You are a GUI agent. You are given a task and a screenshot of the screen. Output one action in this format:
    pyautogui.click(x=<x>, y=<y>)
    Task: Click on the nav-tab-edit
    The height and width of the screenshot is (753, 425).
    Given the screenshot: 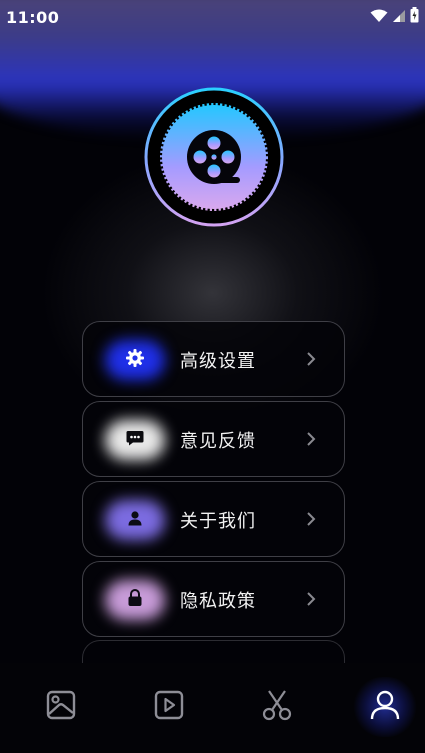 What is the action you would take?
    pyautogui.click(x=277, y=707)
    